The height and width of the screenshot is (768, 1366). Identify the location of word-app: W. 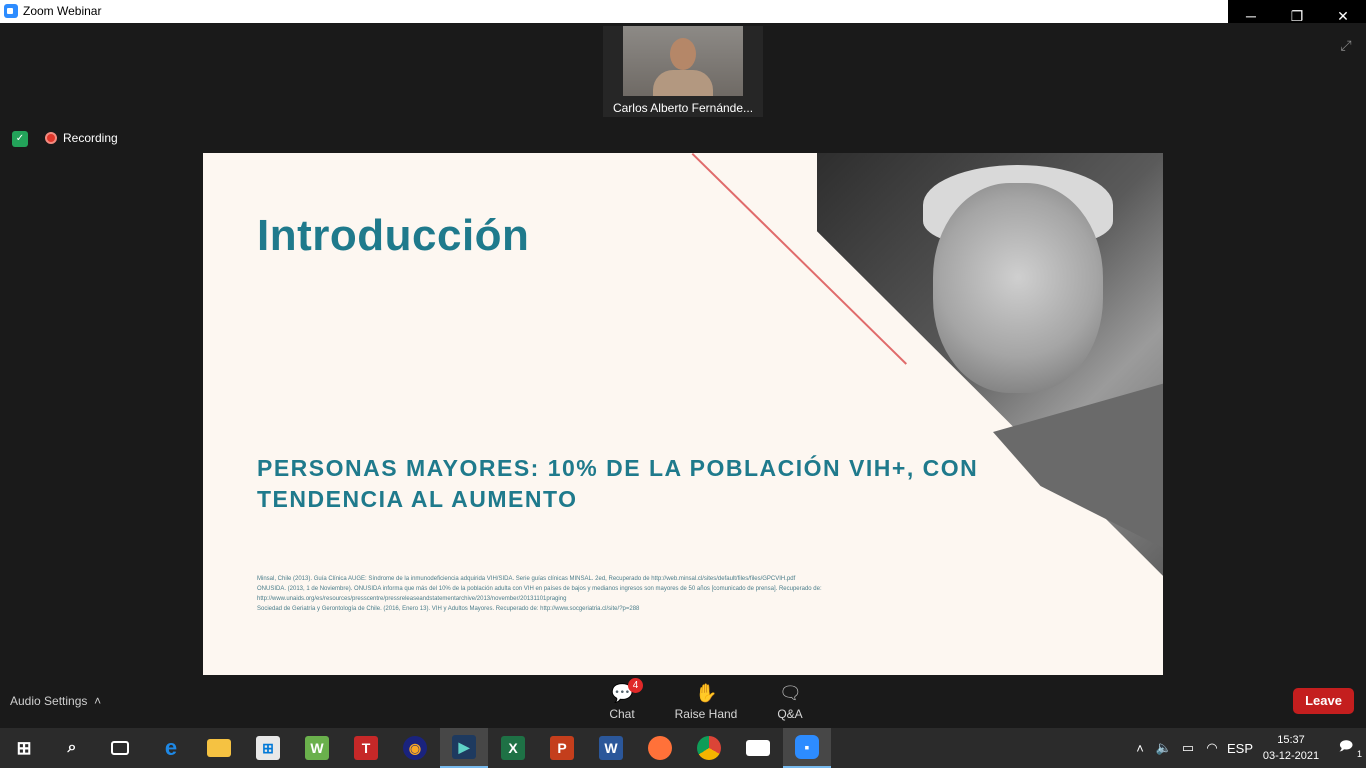
(611, 748).